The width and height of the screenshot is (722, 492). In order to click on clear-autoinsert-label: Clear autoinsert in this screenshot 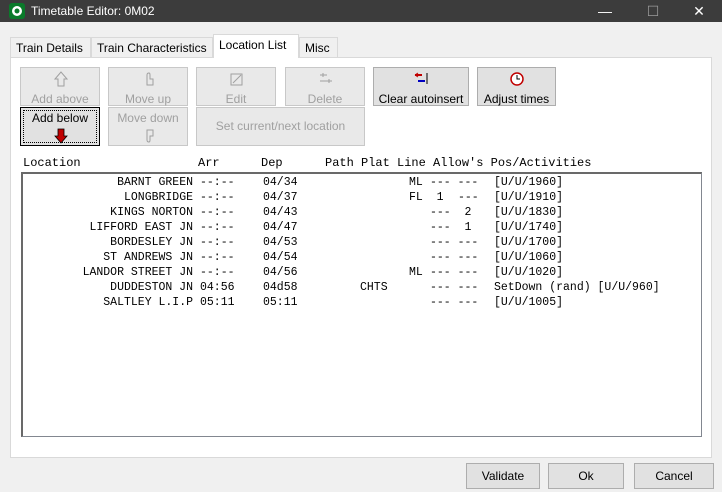, I will do `click(421, 99)`.